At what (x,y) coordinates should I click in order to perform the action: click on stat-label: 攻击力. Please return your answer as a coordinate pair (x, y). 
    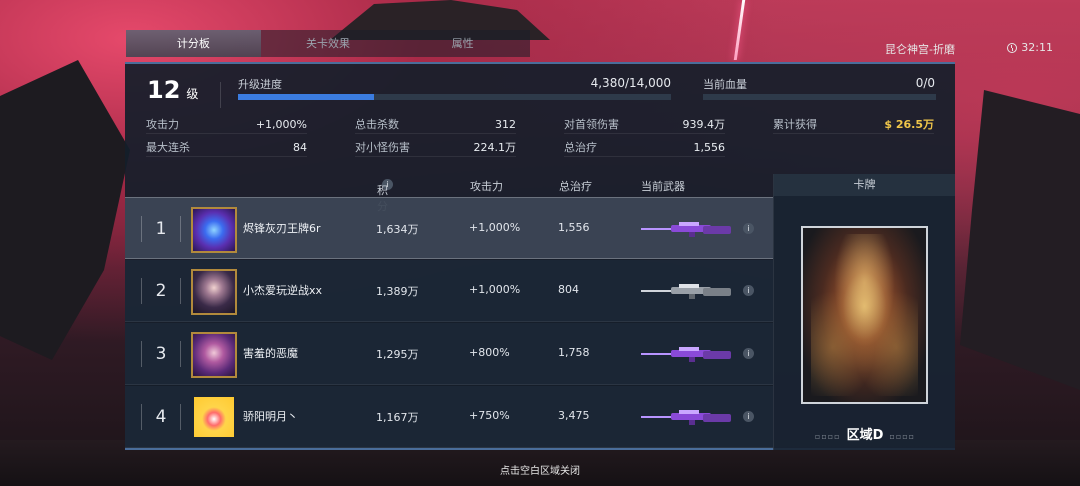
    Looking at the image, I should click on (162, 124).